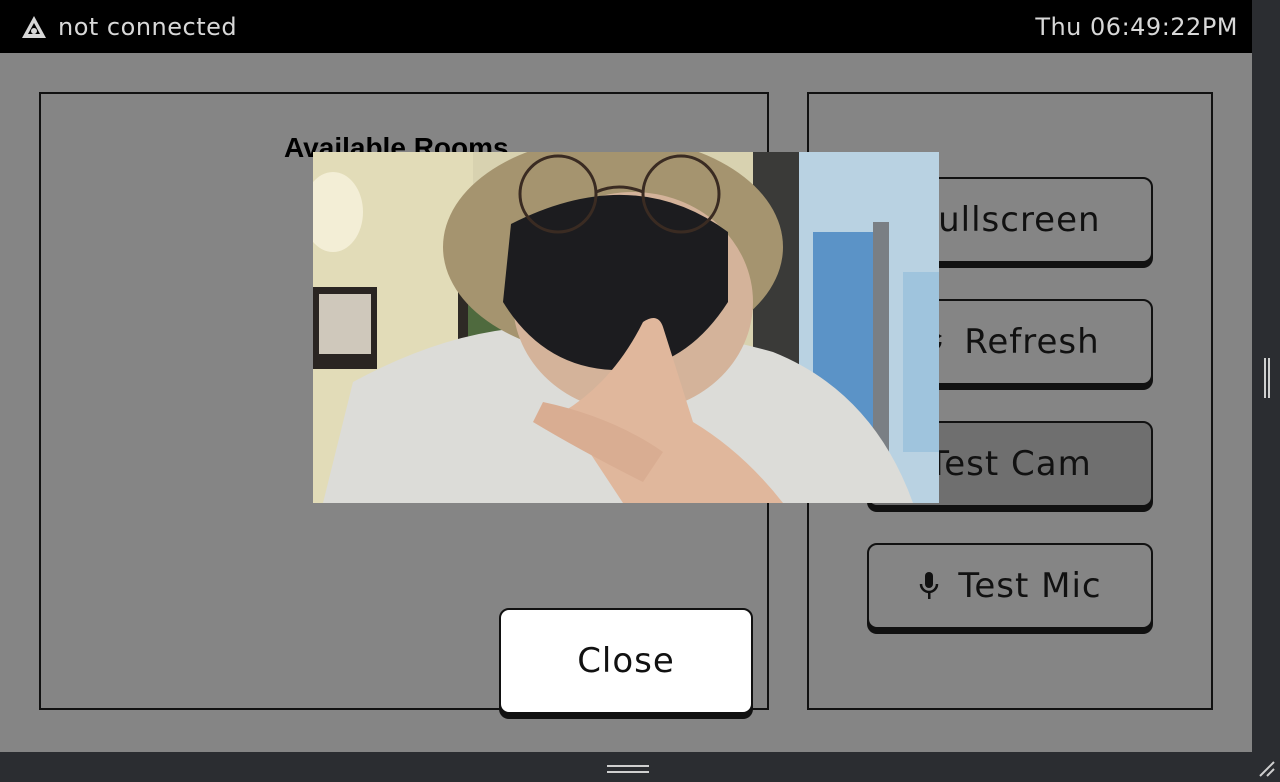  I want to click on close-button: Close, so click(626, 661).